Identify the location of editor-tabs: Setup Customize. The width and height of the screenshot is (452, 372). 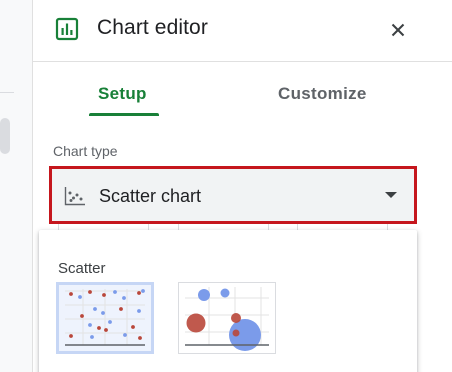
(242, 90).